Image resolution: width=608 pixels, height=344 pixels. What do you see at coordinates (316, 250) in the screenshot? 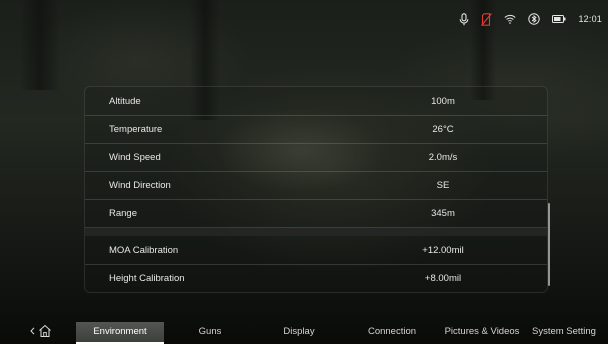
I see `setting-row-moa-calibration: MOA Calibration +12.00mil` at bounding box center [316, 250].